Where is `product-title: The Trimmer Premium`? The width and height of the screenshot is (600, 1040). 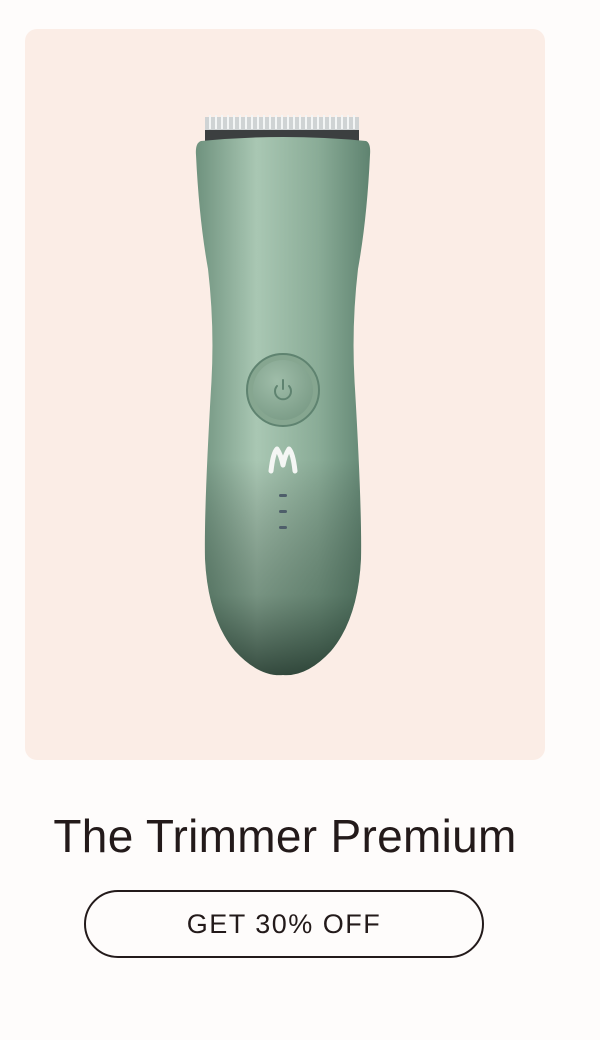 product-title: The Trimmer Premium is located at coordinates (285, 836).